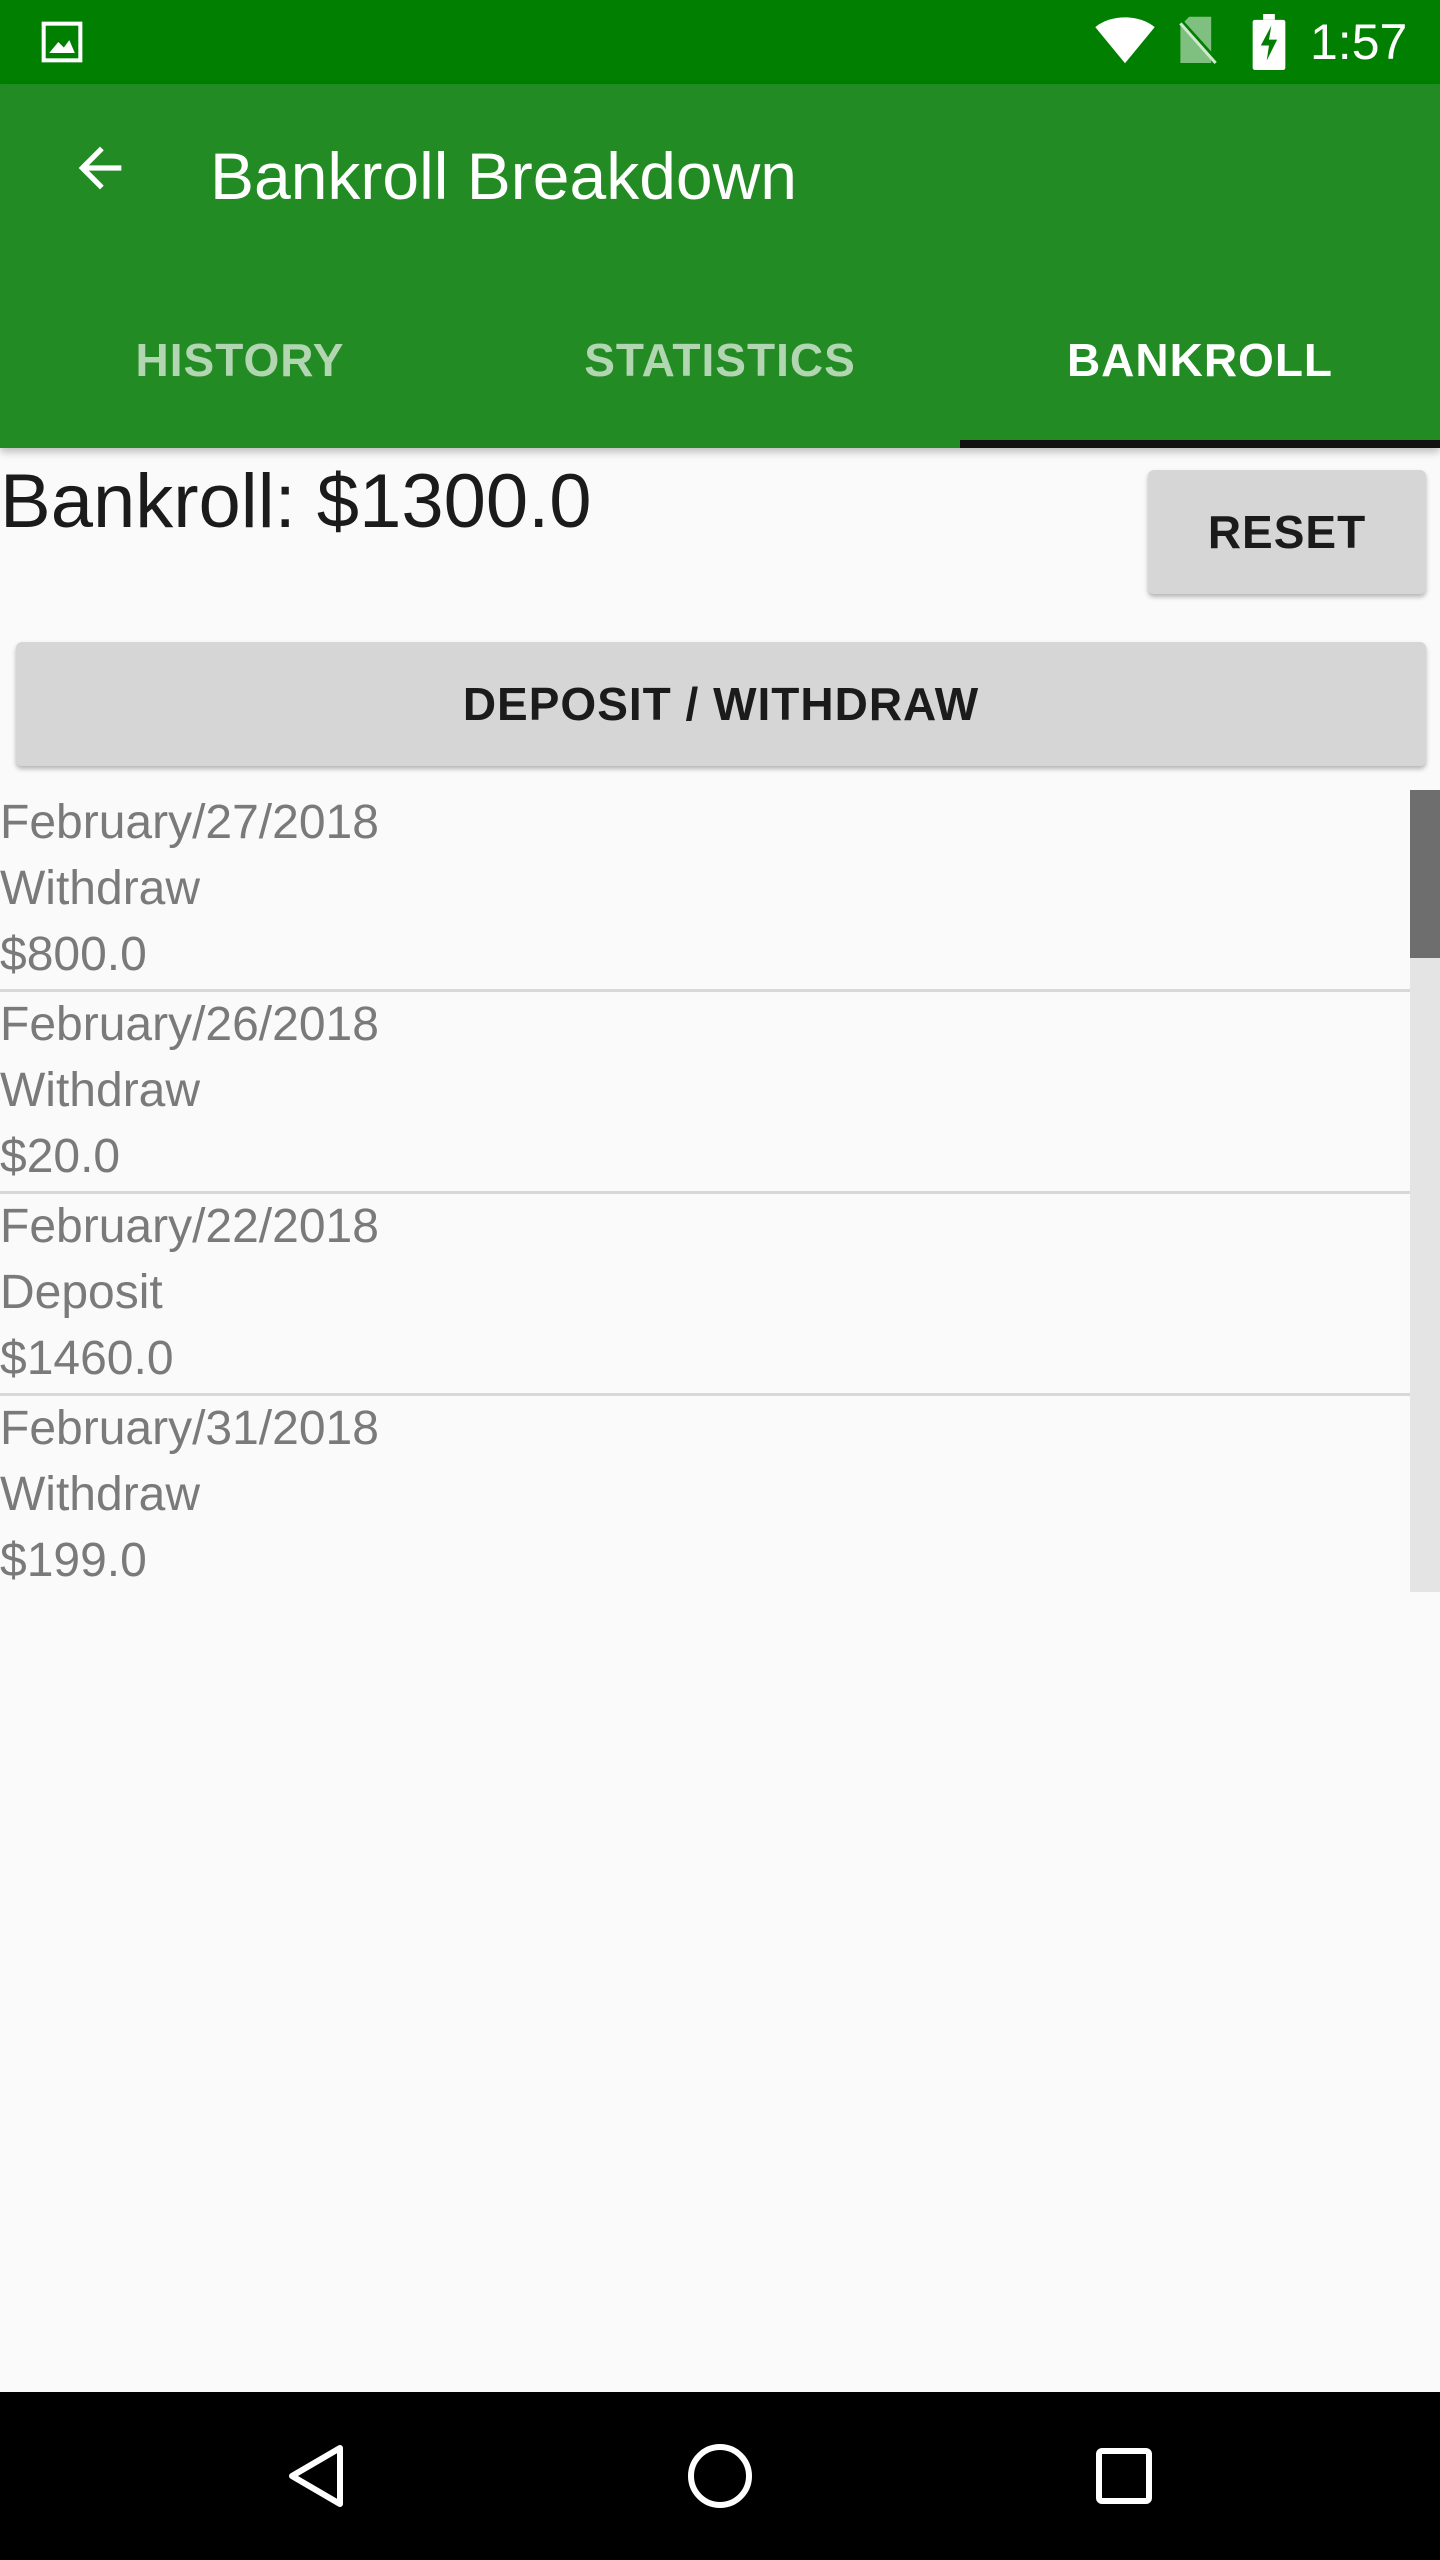  Describe the element at coordinates (240, 360) in the screenshot. I see `tab-history: HISTORY` at that location.